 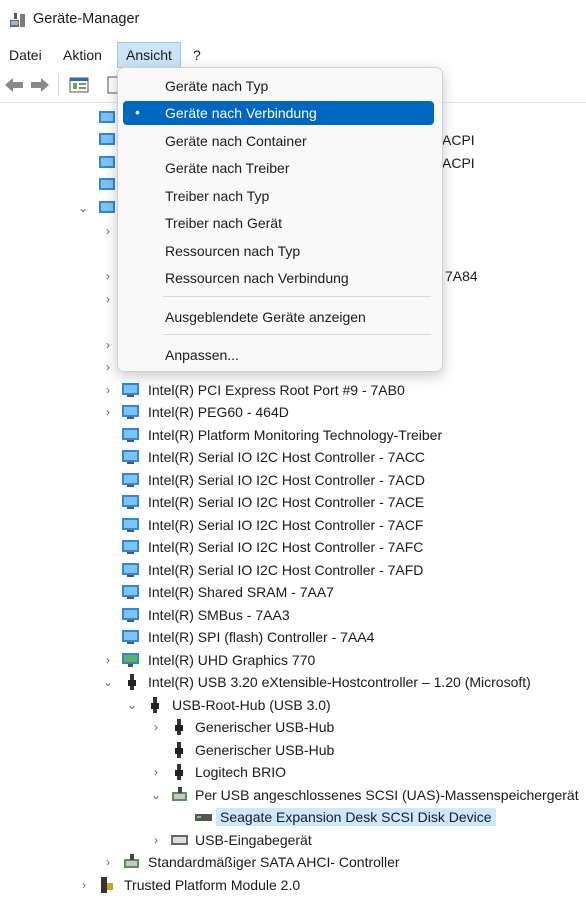 I want to click on toolbar-separator, so click(x=58, y=85).